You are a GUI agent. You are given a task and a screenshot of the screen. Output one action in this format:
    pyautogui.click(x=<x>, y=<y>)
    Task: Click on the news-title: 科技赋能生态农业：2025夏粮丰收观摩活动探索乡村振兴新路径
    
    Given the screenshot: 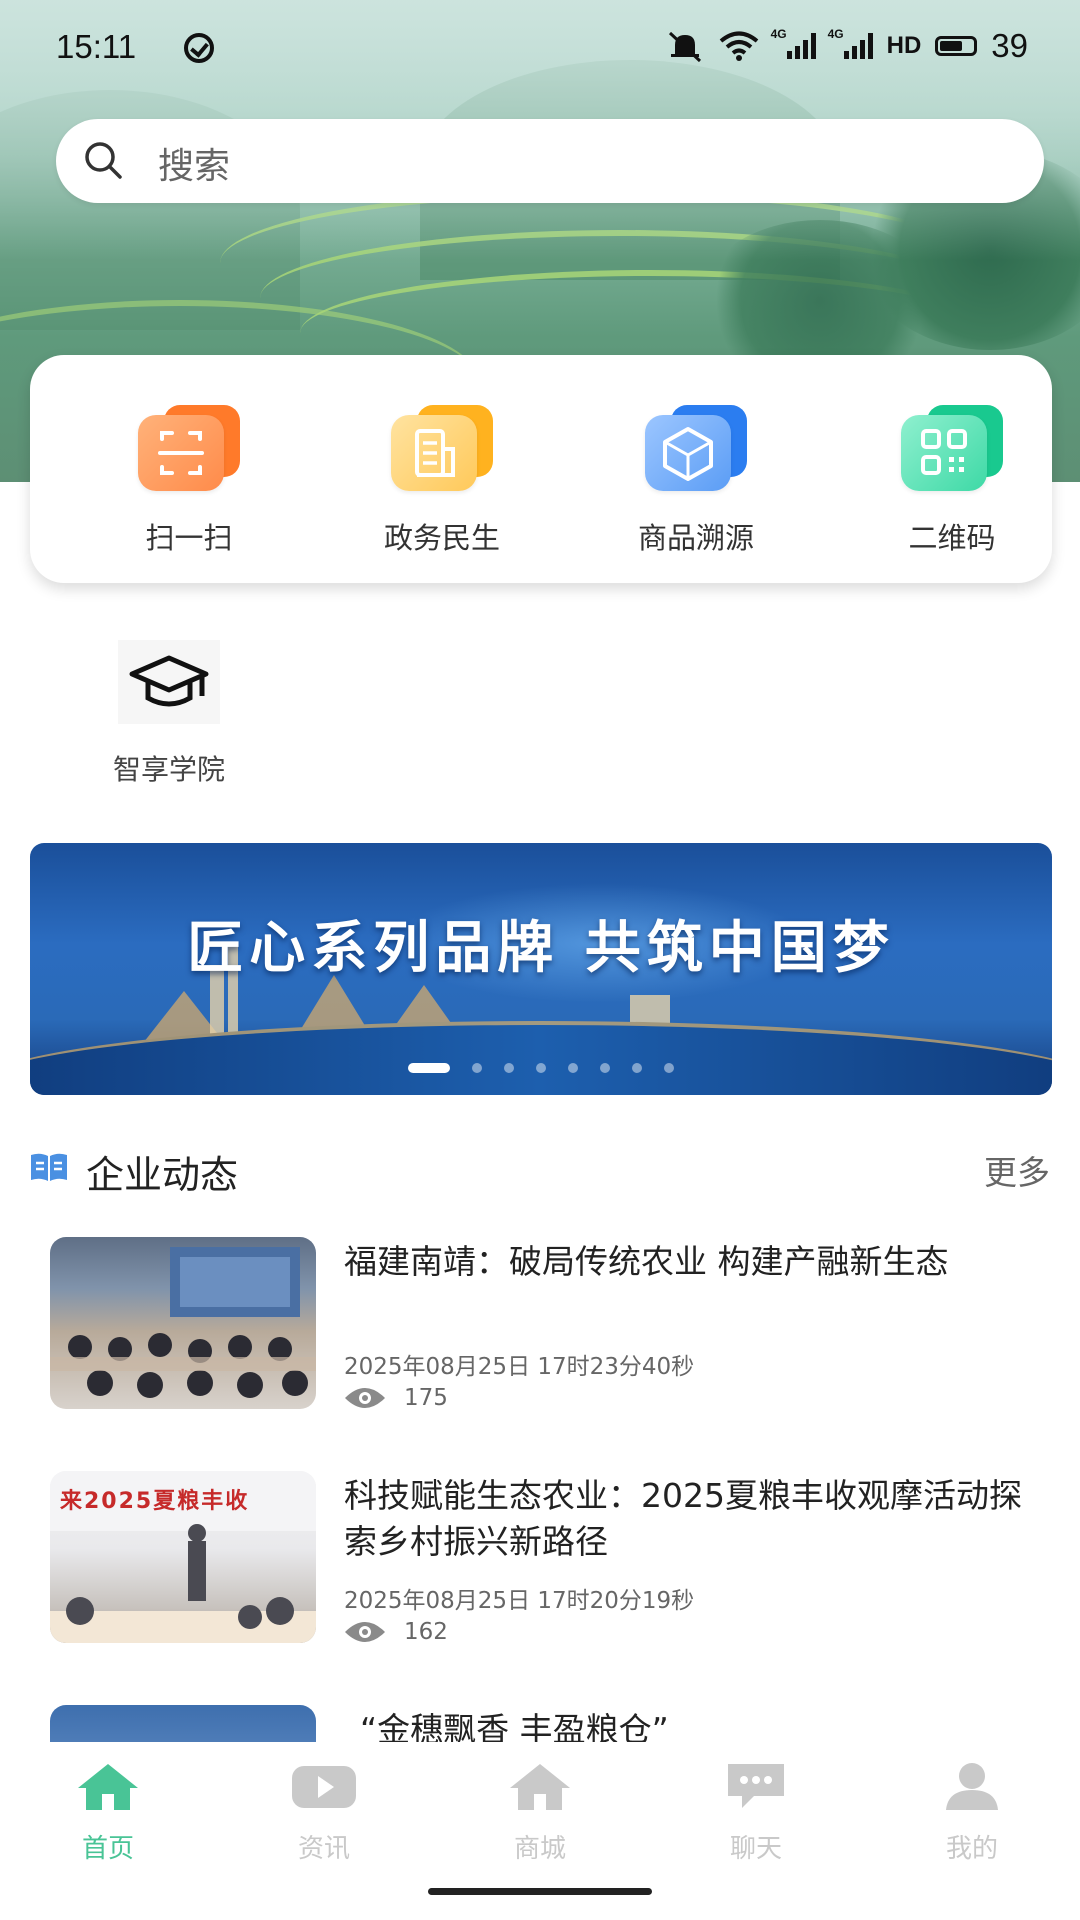 What is the action you would take?
    pyautogui.click(x=683, y=1518)
    